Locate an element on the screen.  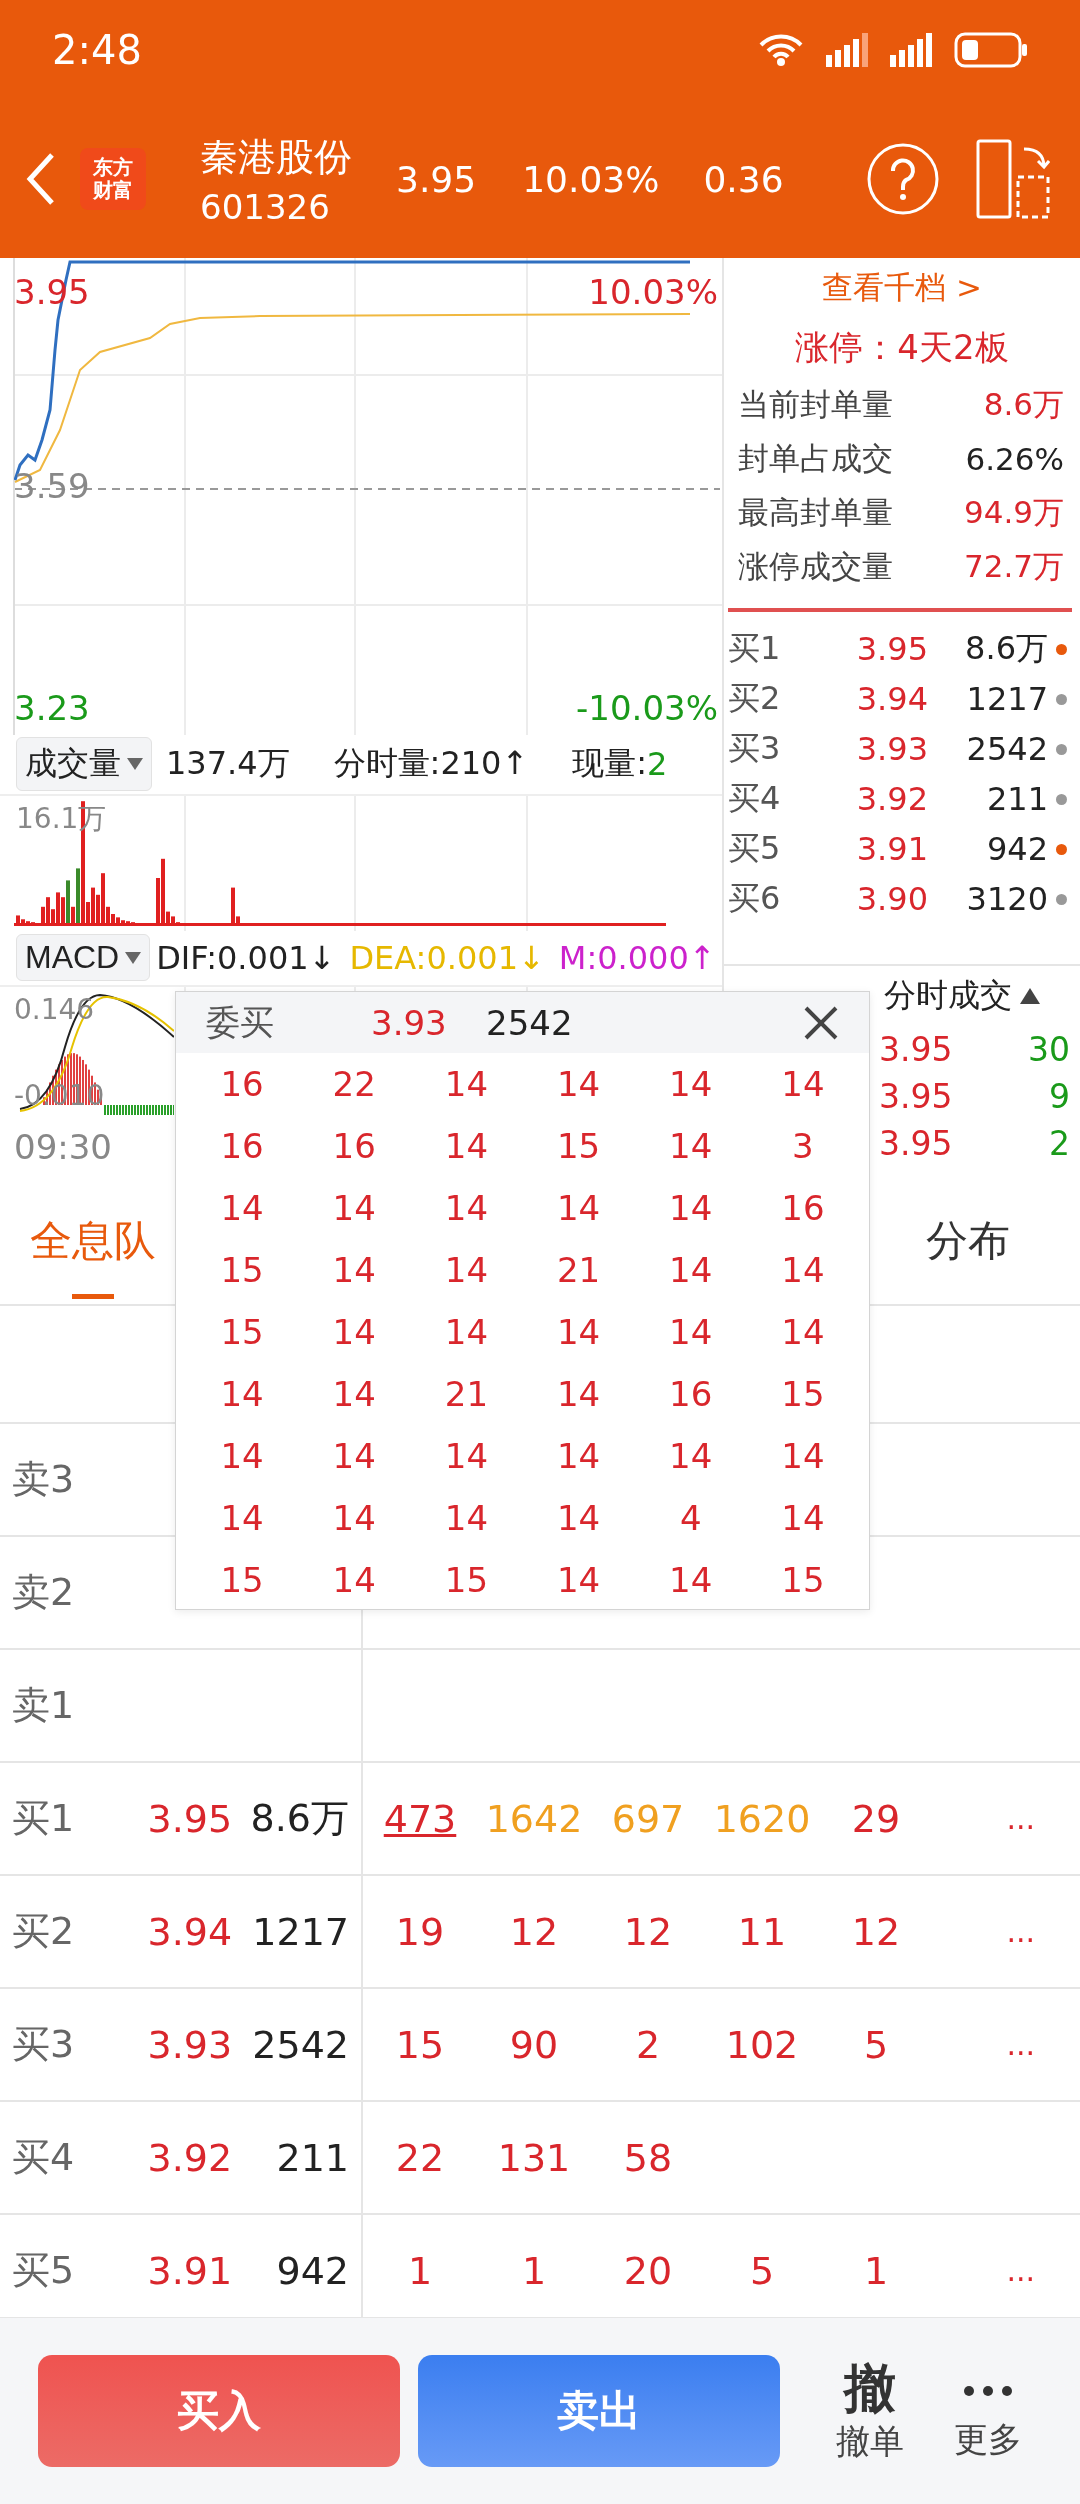
popup-volume: 2542 is located at coordinates (529, 1022).